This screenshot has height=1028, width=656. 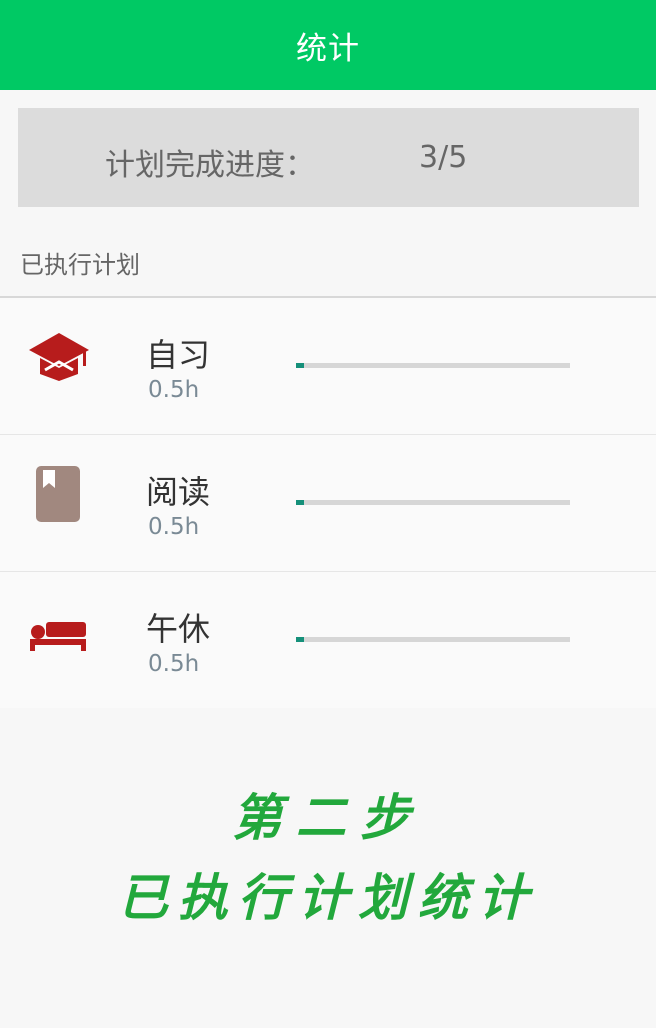 I want to click on bed-icon, so click(x=59, y=632).